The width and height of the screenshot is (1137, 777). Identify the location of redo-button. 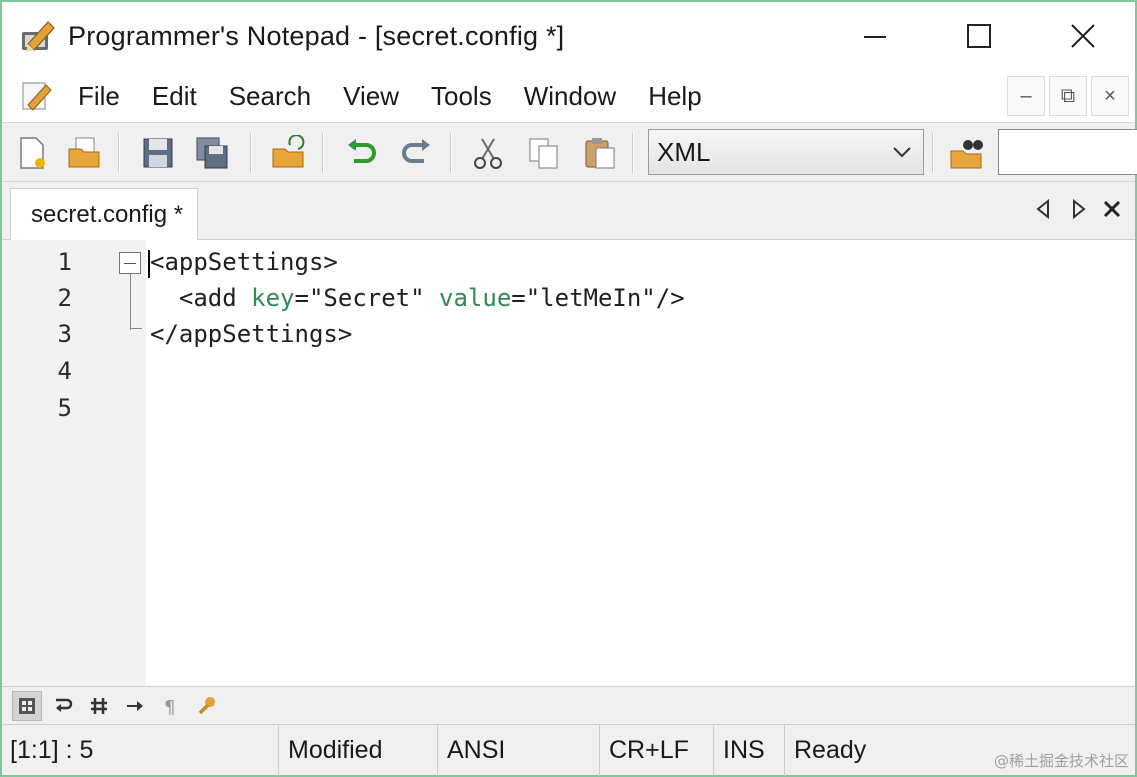
(416, 153).